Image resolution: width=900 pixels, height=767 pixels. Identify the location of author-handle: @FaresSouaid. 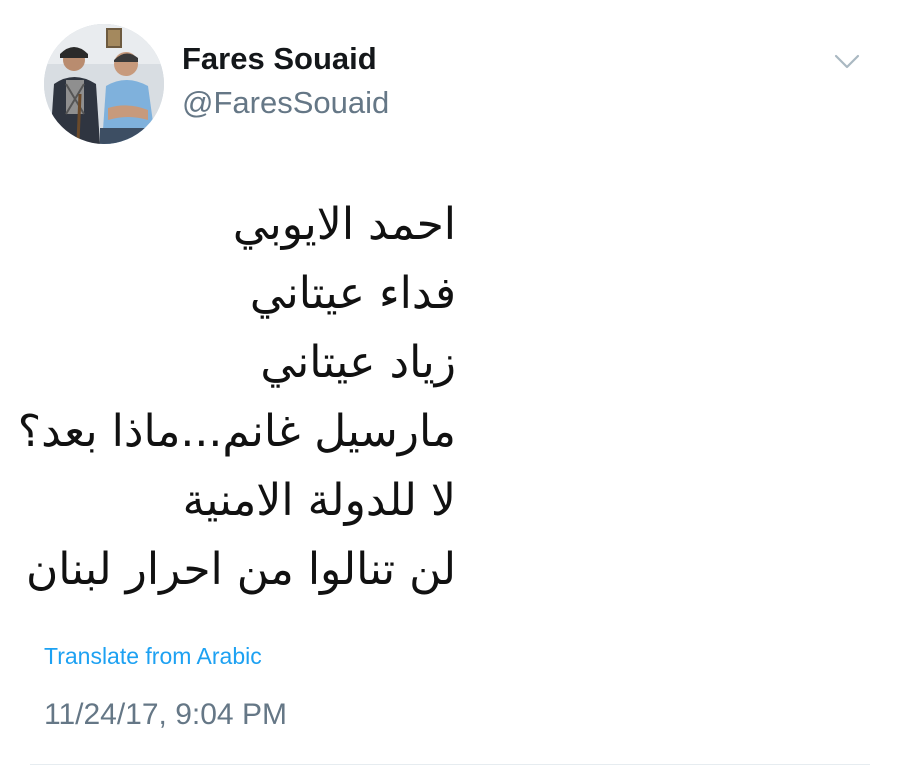
(285, 103).